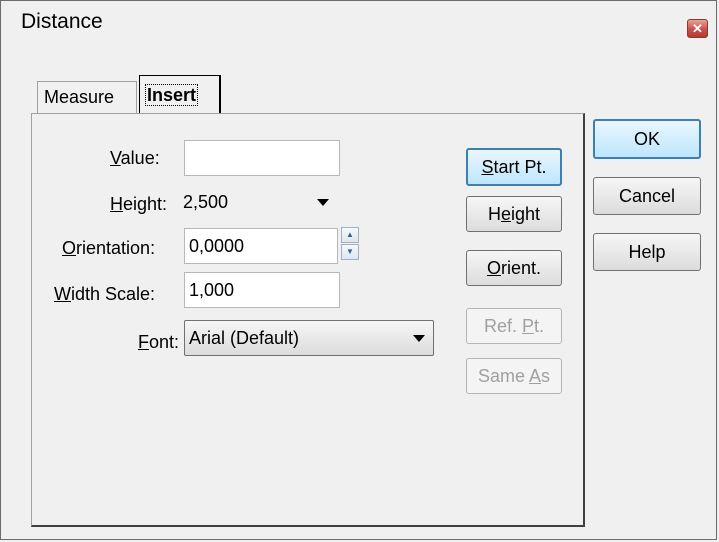  Describe the element at coordinates (350, 252) in the screenshot. I see `spin-down-icon: ▼` at that location.